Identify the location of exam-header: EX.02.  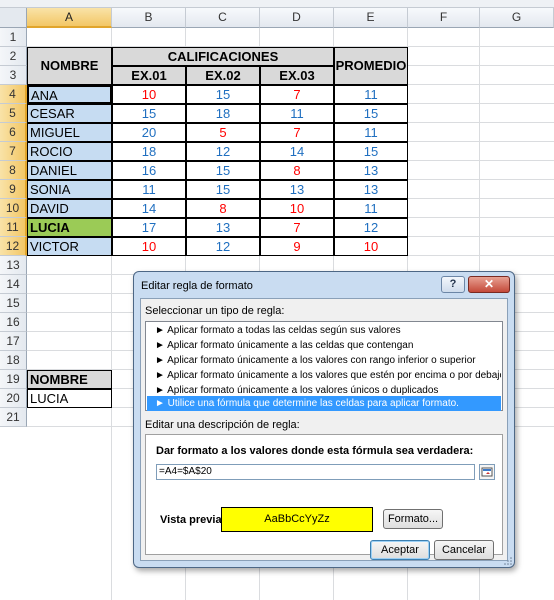
(223, 75).